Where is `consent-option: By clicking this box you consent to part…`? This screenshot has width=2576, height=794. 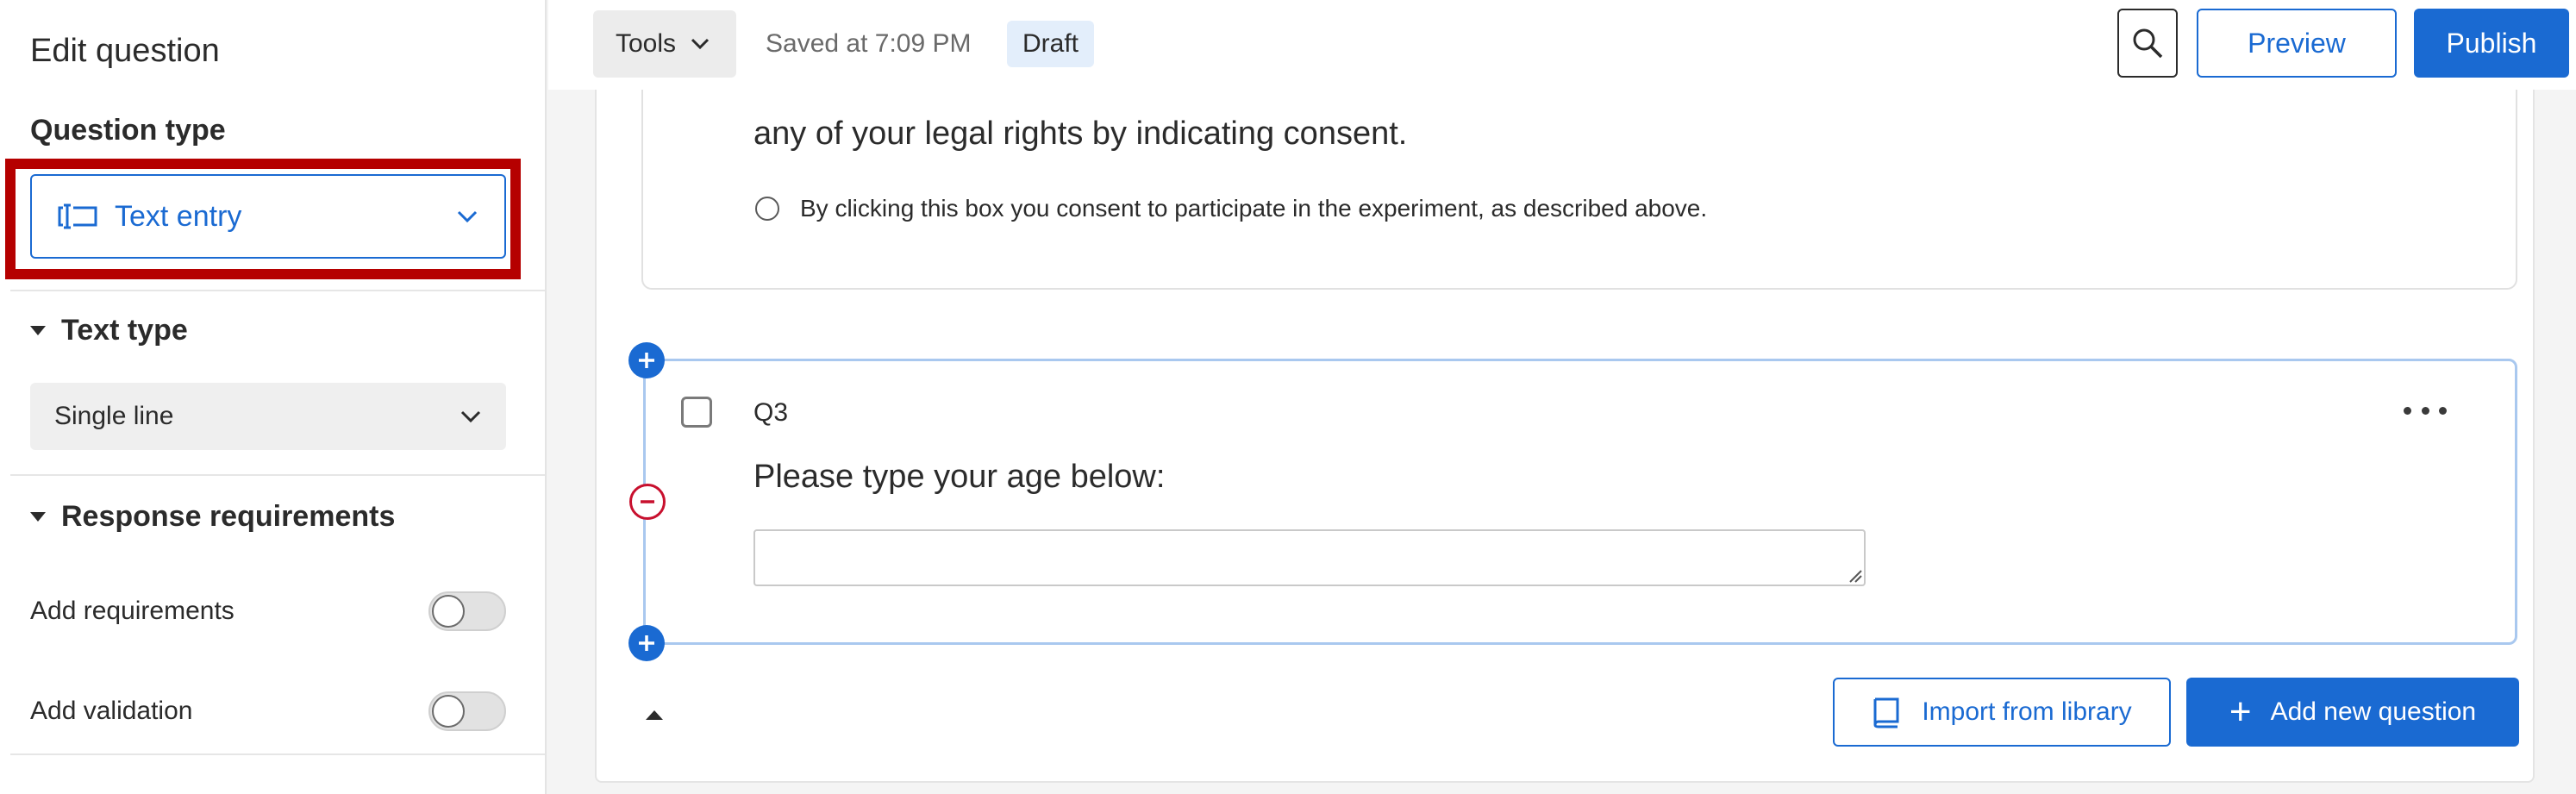
consent-option: By clicking this box you consent to part… is located at coordinates (1231, 208).